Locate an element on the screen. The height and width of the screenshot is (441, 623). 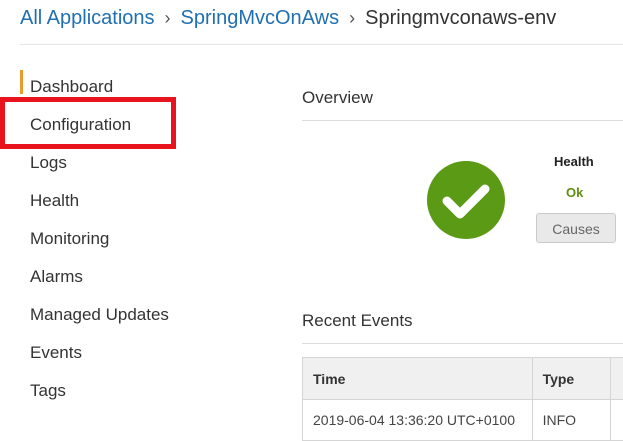
causes-button: Causes is located at coordinates (576, 228).